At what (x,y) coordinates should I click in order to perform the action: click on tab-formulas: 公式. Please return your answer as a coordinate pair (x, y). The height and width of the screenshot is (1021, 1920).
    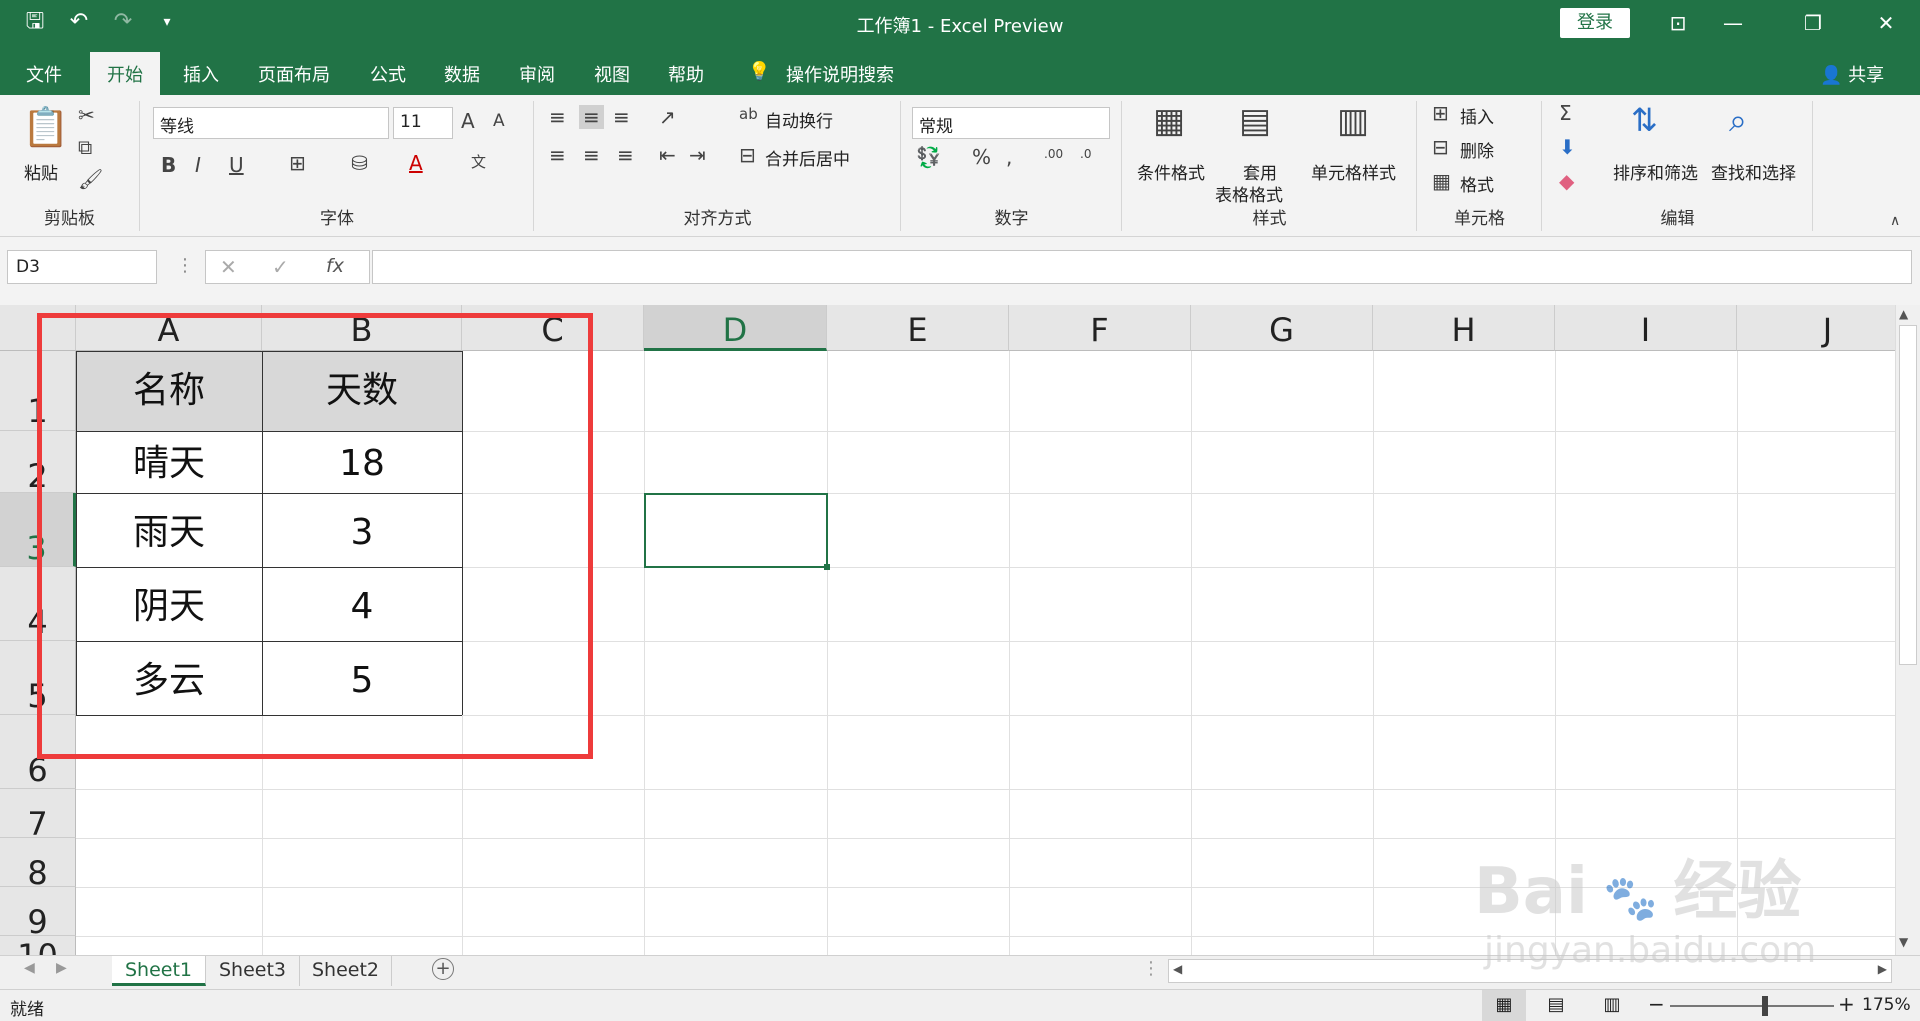
    Looking at the image, I should click on (388, 74).